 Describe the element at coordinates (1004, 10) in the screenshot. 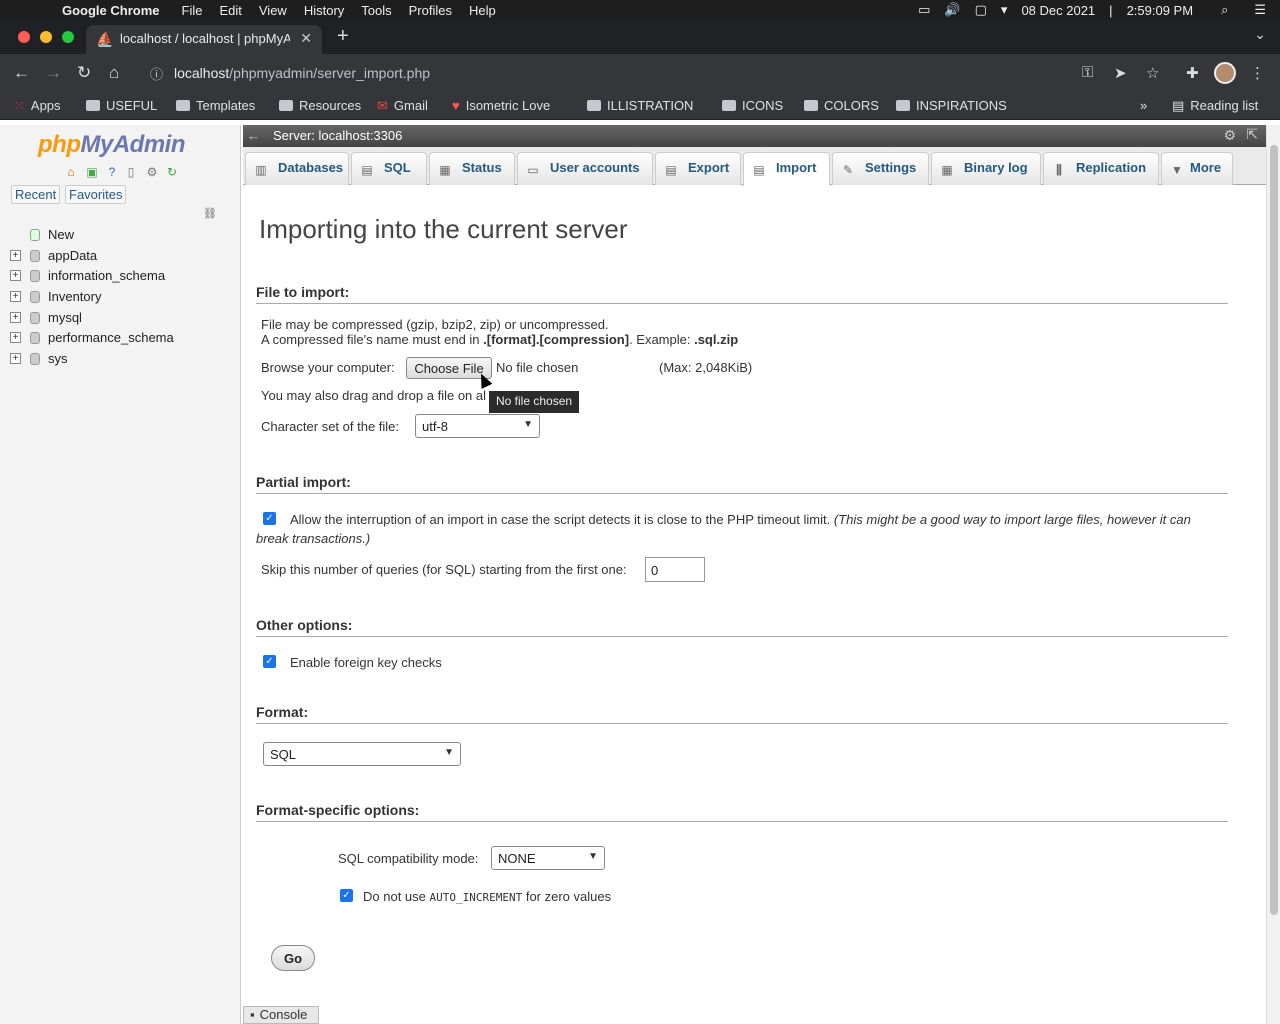

I see `wifi-icon: ▾` at that location.